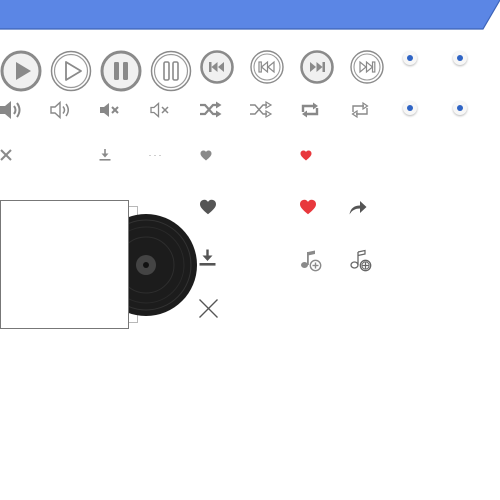 The image size is (500, 500). What do you see at coordinates (160, 110) in the screenshot?
I see `mute-outline-icon` at bounding box center [160, 110].